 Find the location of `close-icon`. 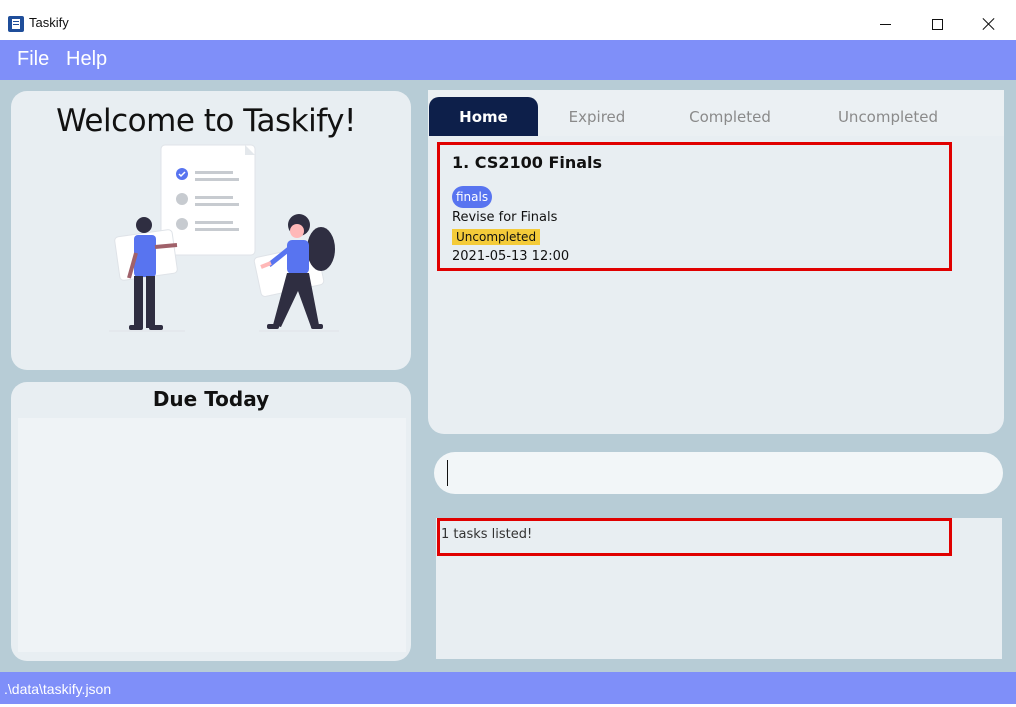

close-icon is located at coordinates (989, 24).